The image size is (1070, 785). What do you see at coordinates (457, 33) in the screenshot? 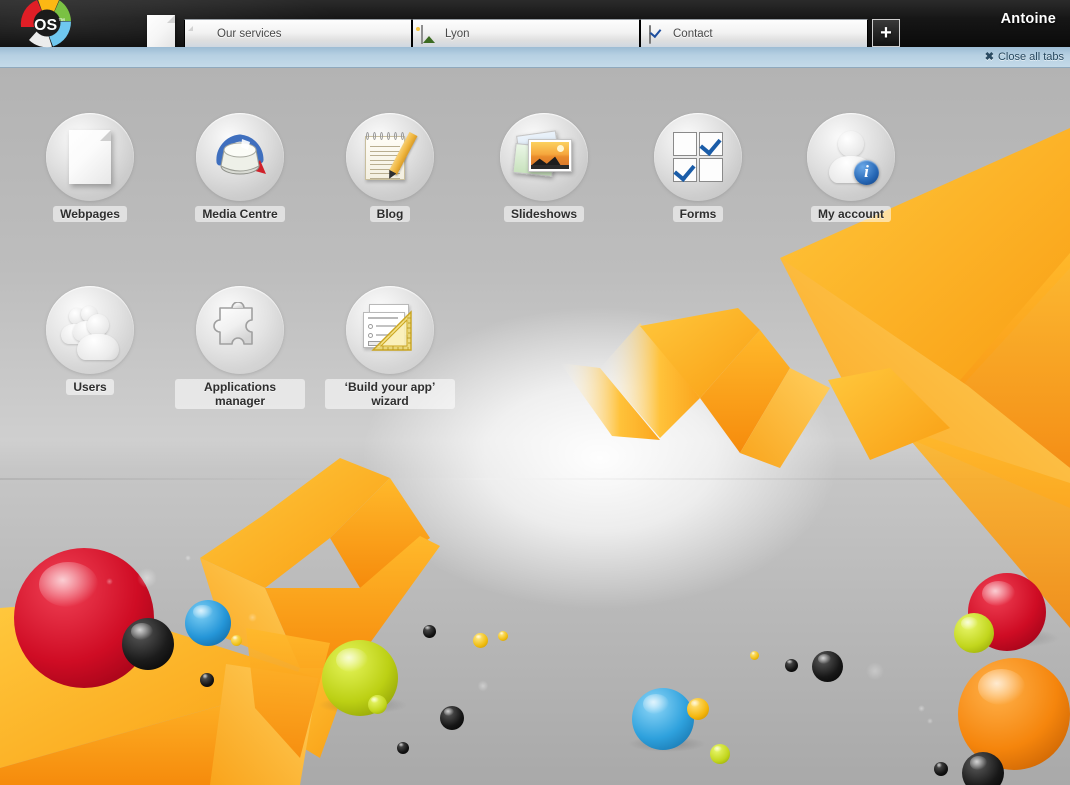
I see `tab-label: Lyon` at bounding box center [457, 33].